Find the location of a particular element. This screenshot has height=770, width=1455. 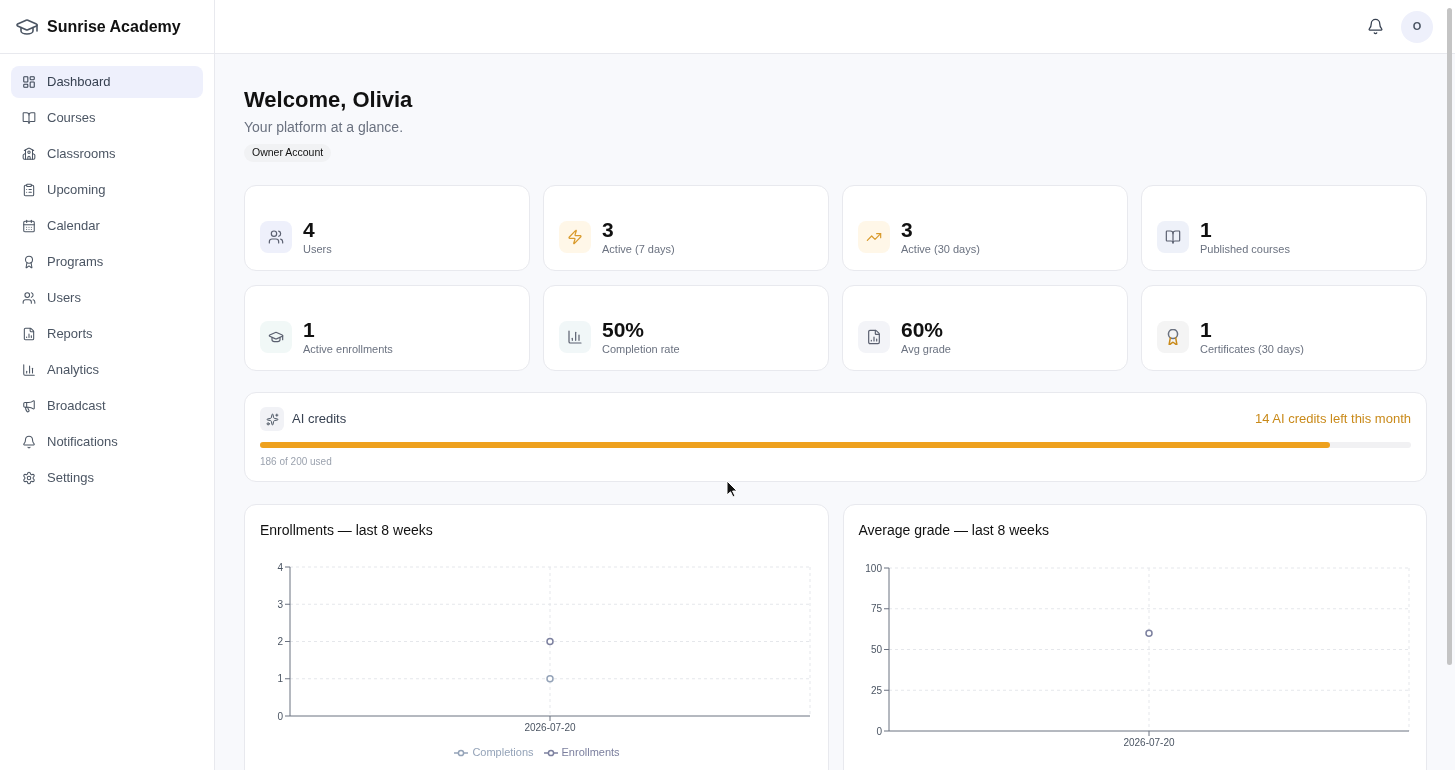

credits-remaining: 14 AI credits left this month is located at coordinates (1332, 419).